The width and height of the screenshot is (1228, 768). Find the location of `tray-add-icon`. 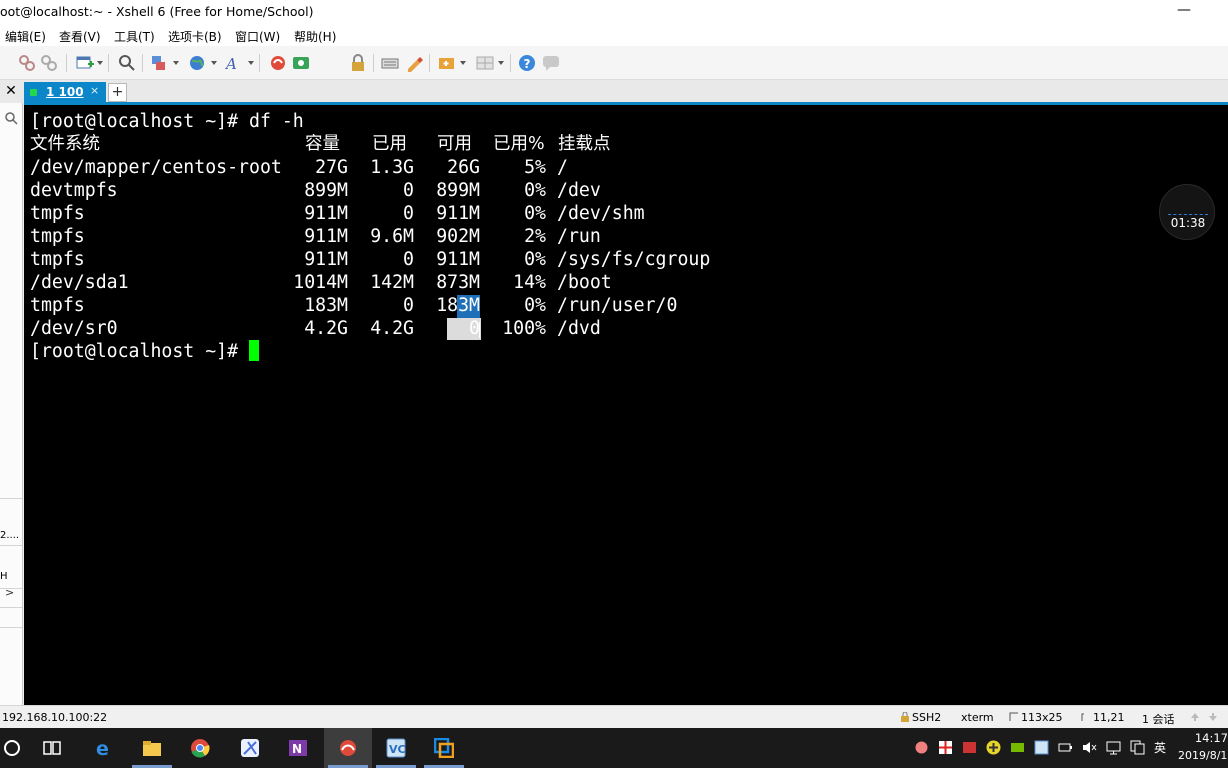

tray-add-icon is located at coordinates (993, 747).